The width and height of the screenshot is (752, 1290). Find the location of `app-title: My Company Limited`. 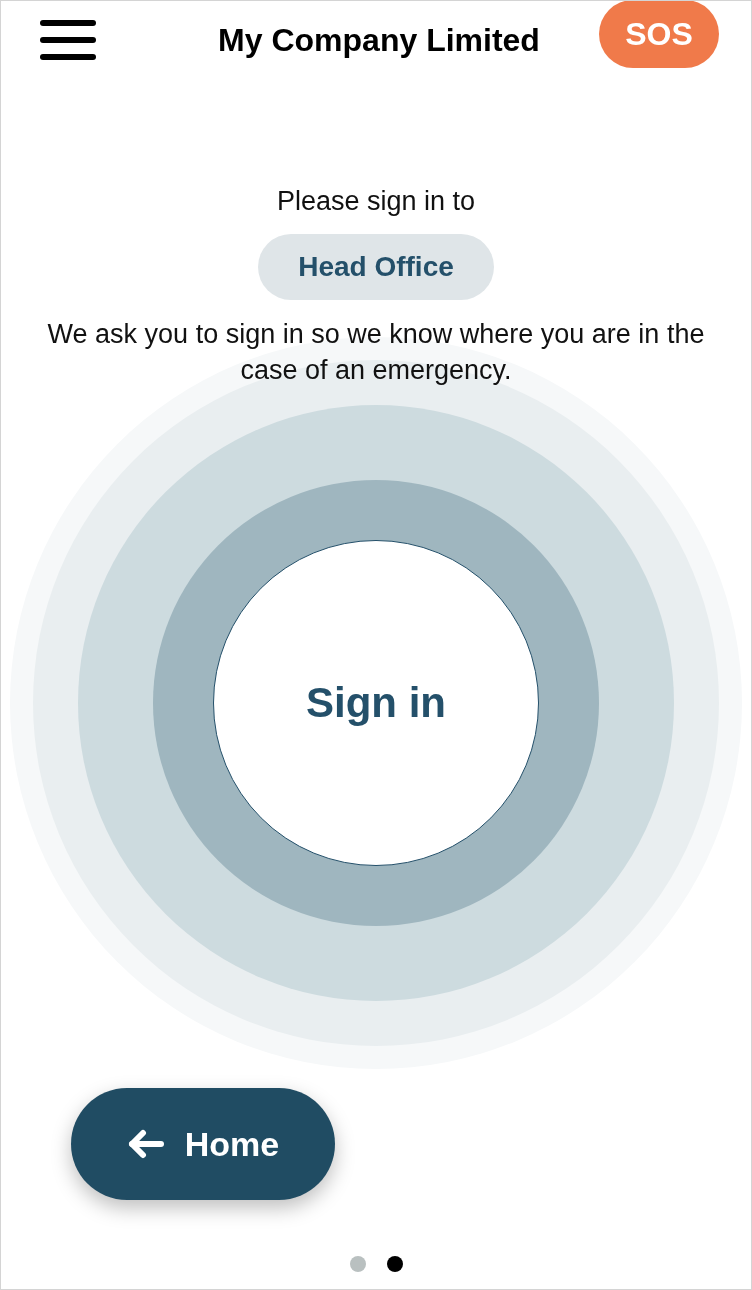

app-title: My Company Limited is located at coordinates (379, 40).